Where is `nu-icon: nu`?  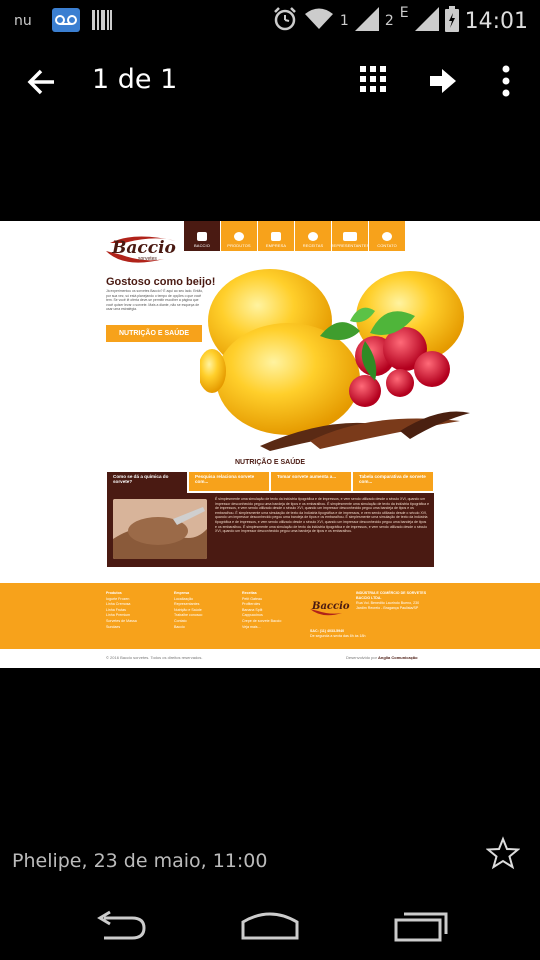
nu-icon: nu is located at coordinates (27, 22).